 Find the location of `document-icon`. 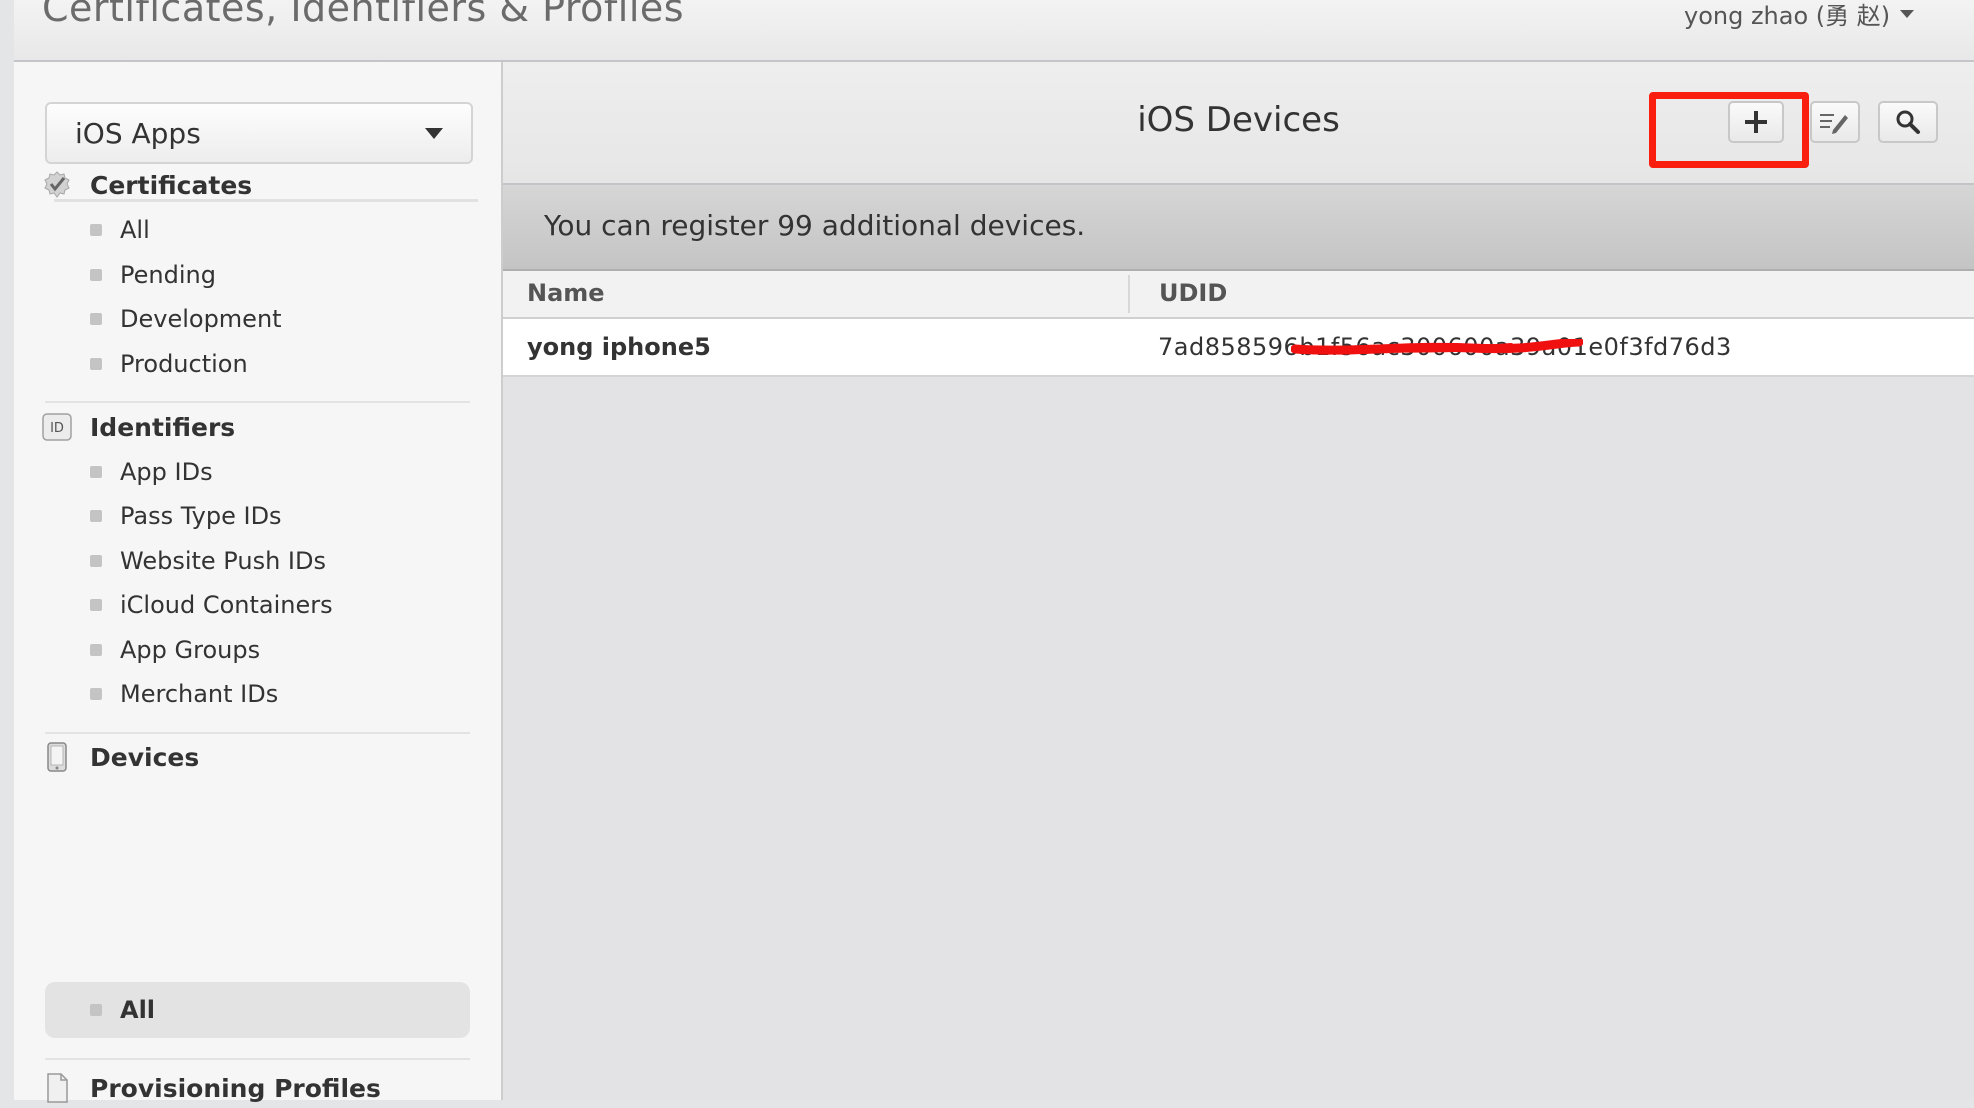

document-icon is located at coordinates (57, 1088).